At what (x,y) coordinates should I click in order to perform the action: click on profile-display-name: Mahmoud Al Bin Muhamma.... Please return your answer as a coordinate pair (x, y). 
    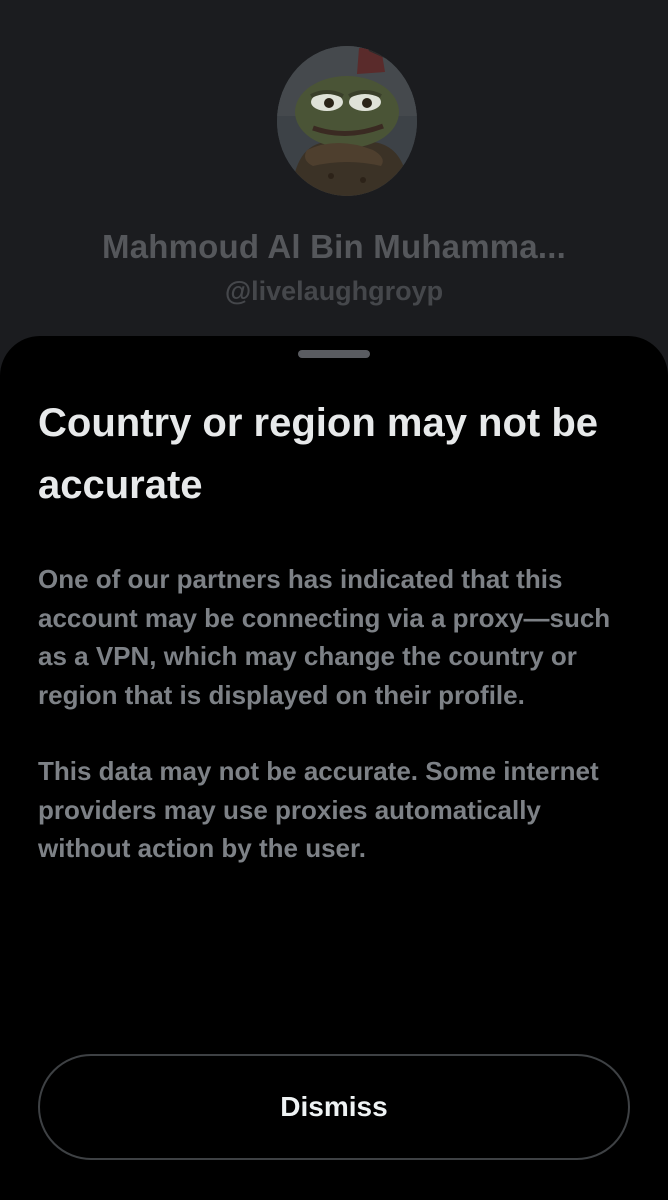
    Looking at the image, I should click on (334, 246).